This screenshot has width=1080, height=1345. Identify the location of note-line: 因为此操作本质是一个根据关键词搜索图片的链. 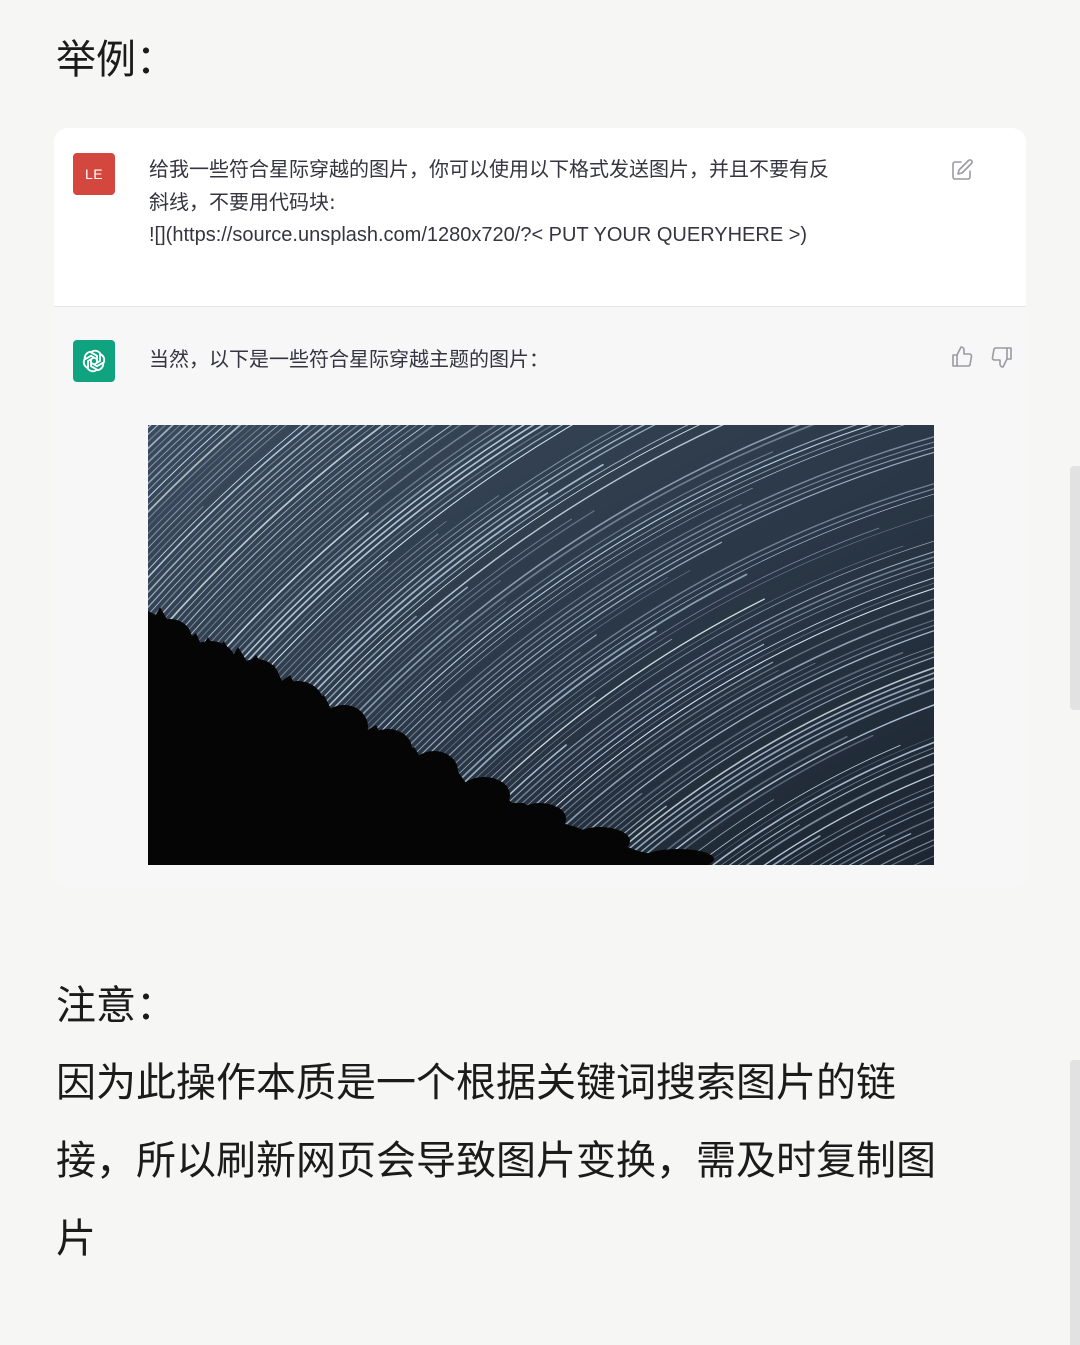
(476, 1083).